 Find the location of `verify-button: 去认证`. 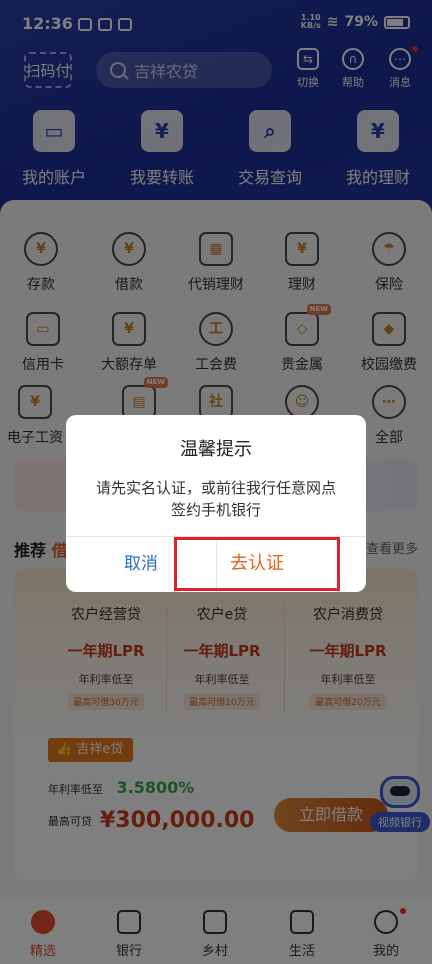

verify-button: 去认证 is located at coordinates (257, 564).